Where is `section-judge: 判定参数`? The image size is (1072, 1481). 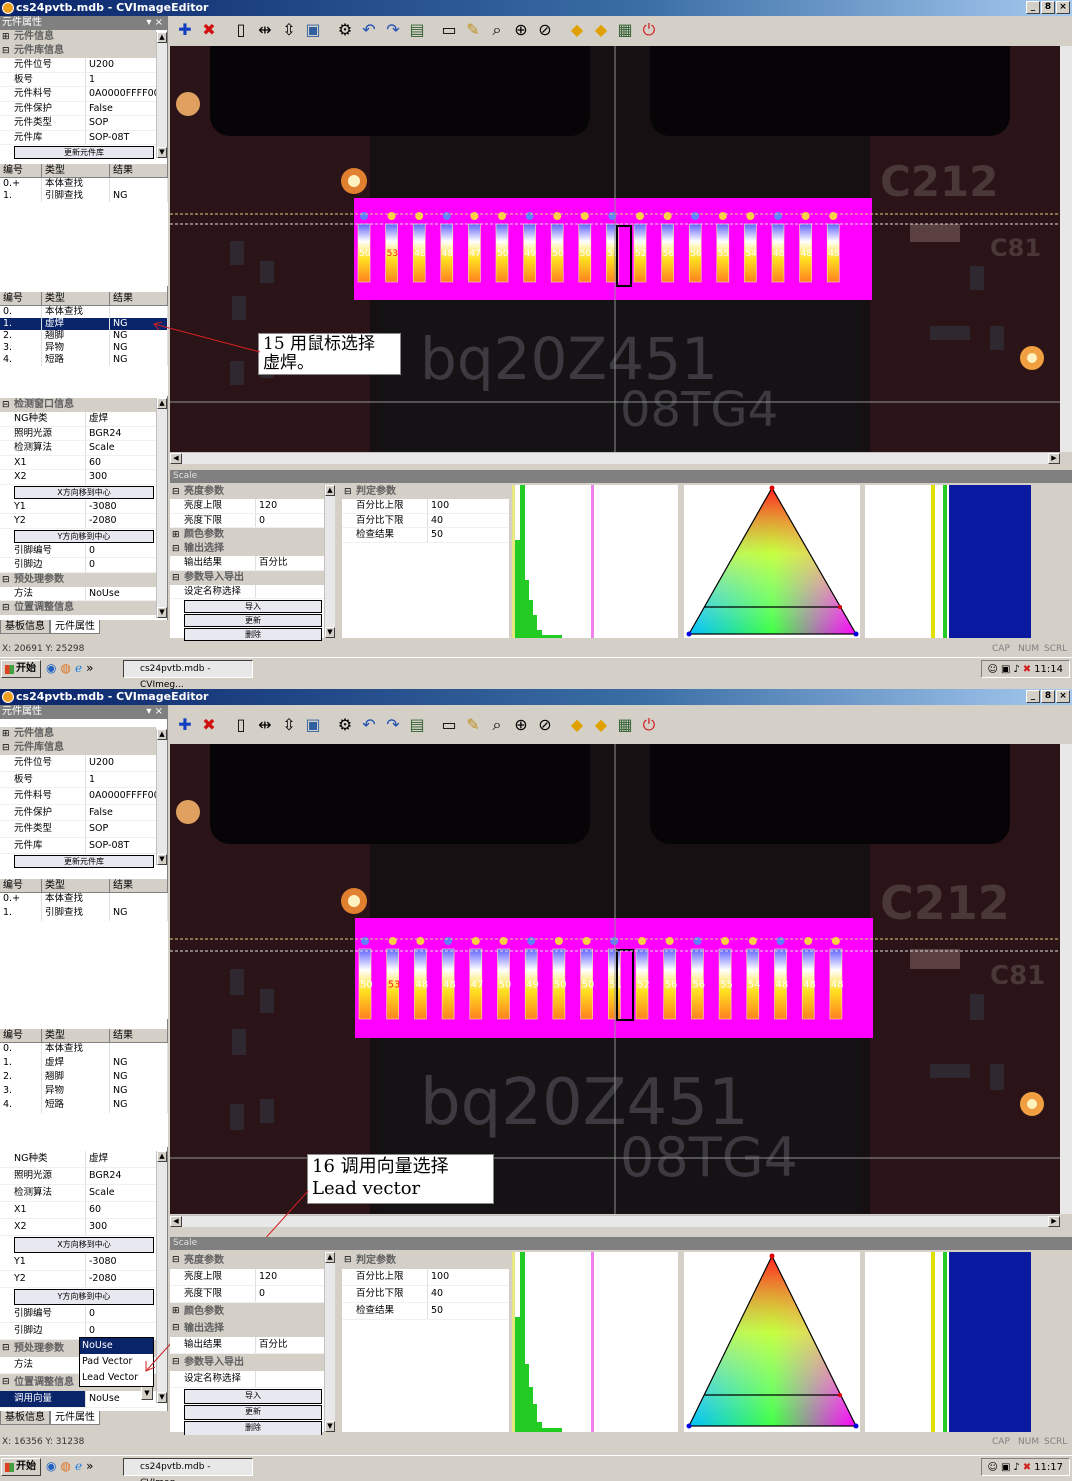 section-judge: 判定参数 is located at coordinates (425, 492).